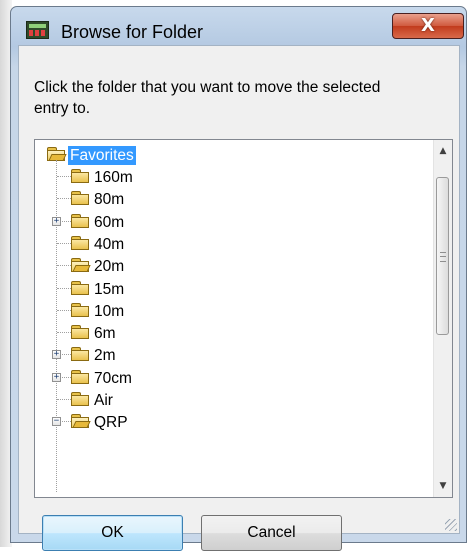 The height and width of the screenshot is (551, 470). Describe the element at coordinates (109, 311) in the screenshot. I see `tree-item-label: 10m` at that location.